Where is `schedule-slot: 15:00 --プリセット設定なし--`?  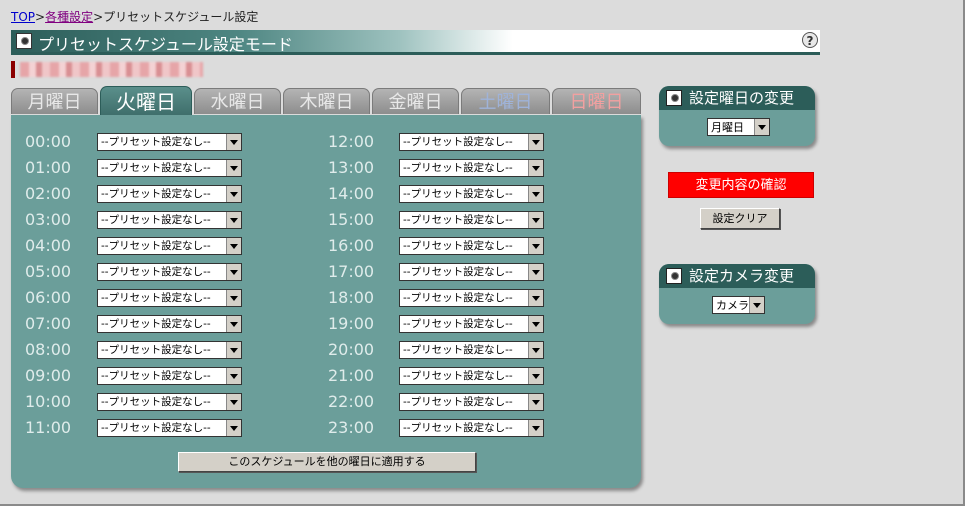 schedule-slot: 15:00 --プリセット設定なし-- is located at coordinates (436, 220).